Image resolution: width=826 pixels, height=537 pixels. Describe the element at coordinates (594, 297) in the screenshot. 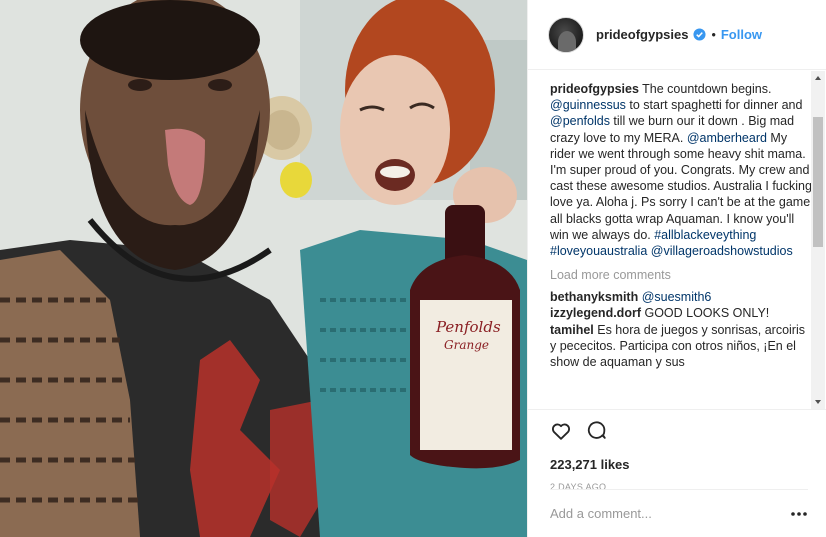

I see `comment-username: bethanyksmith` at that location.